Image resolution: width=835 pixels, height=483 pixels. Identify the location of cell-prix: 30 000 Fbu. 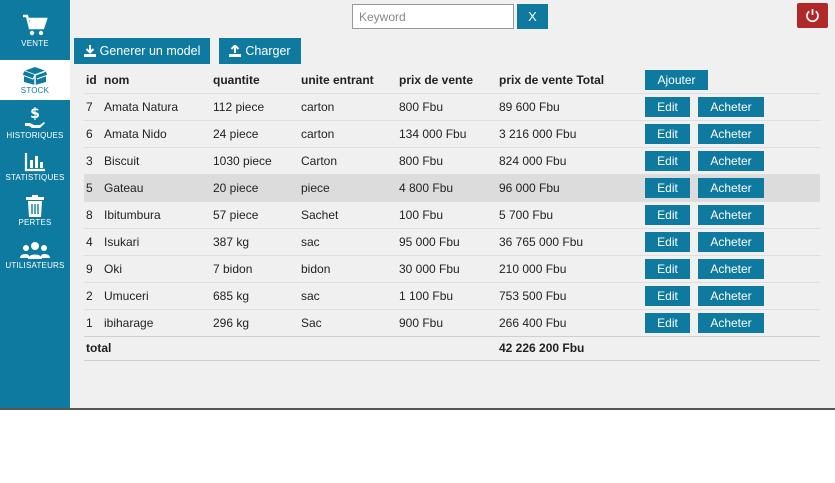
(447, 268).